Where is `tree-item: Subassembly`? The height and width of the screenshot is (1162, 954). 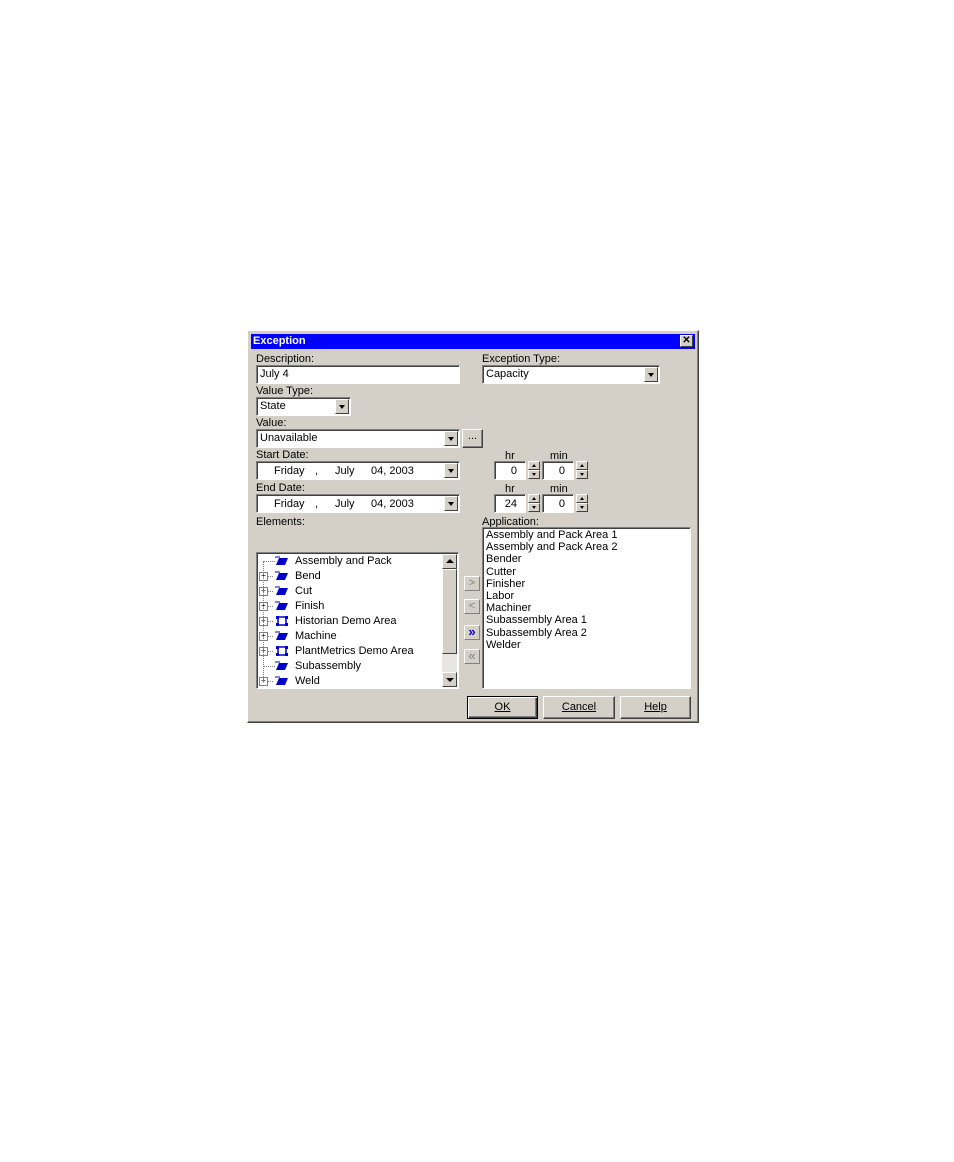
tree-item: Subassembly is located at coordinates (347, 666).